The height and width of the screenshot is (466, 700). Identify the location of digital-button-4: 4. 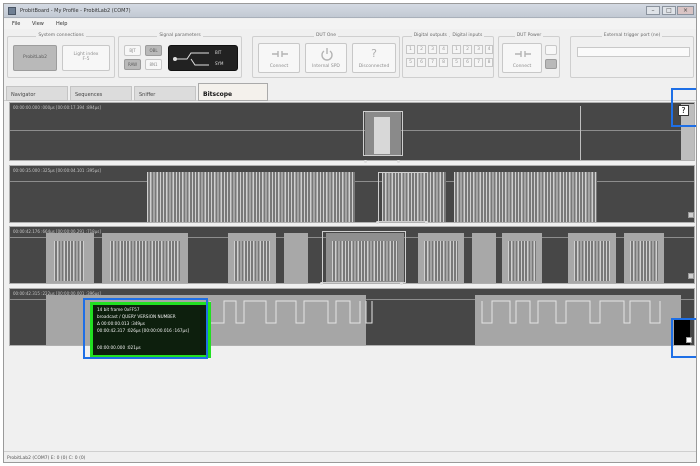
(443, 49).